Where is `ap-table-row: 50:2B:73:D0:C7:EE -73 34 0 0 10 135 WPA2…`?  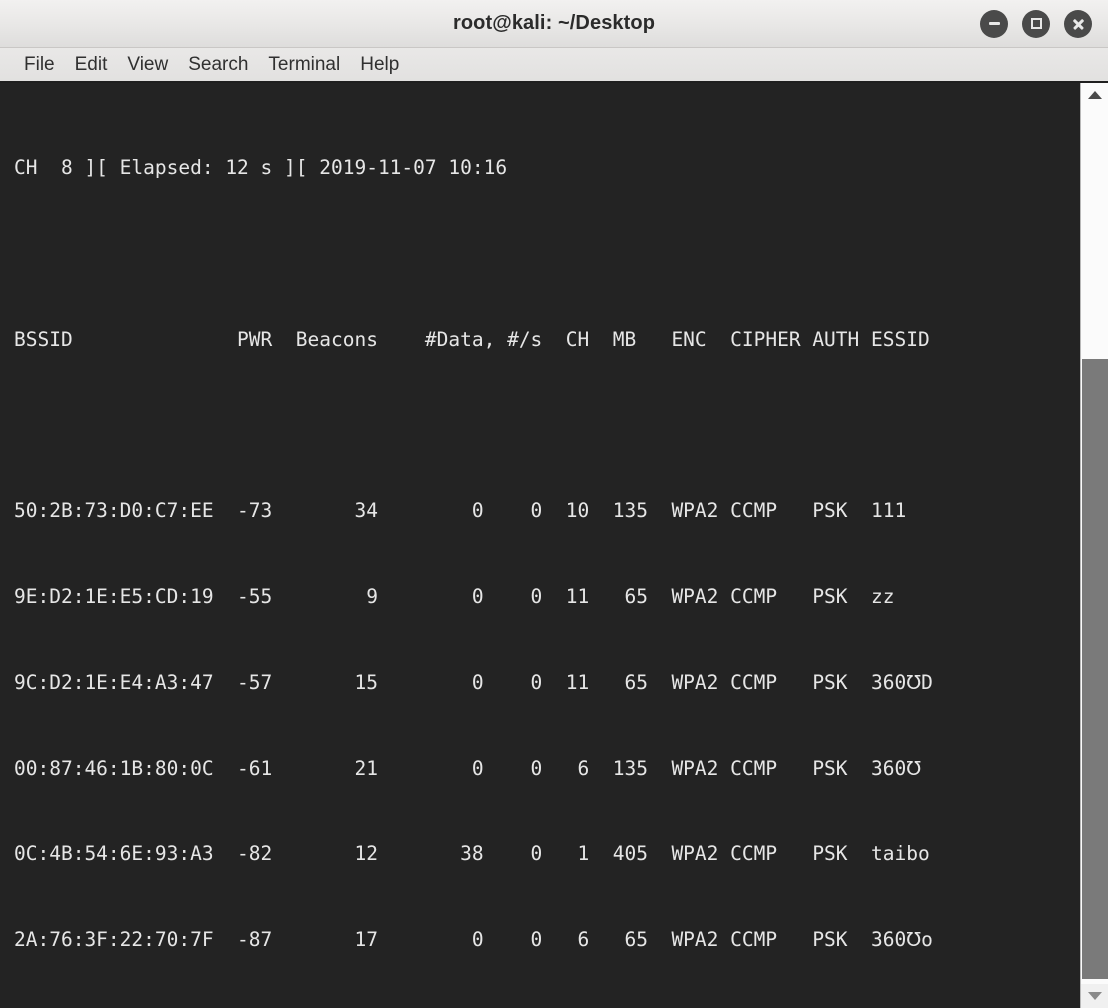
ap-table-row: 50:2B:73:D0:C7:EE -73 34 0 0 10 135 WPA2… is located at coordinates (460, 511).